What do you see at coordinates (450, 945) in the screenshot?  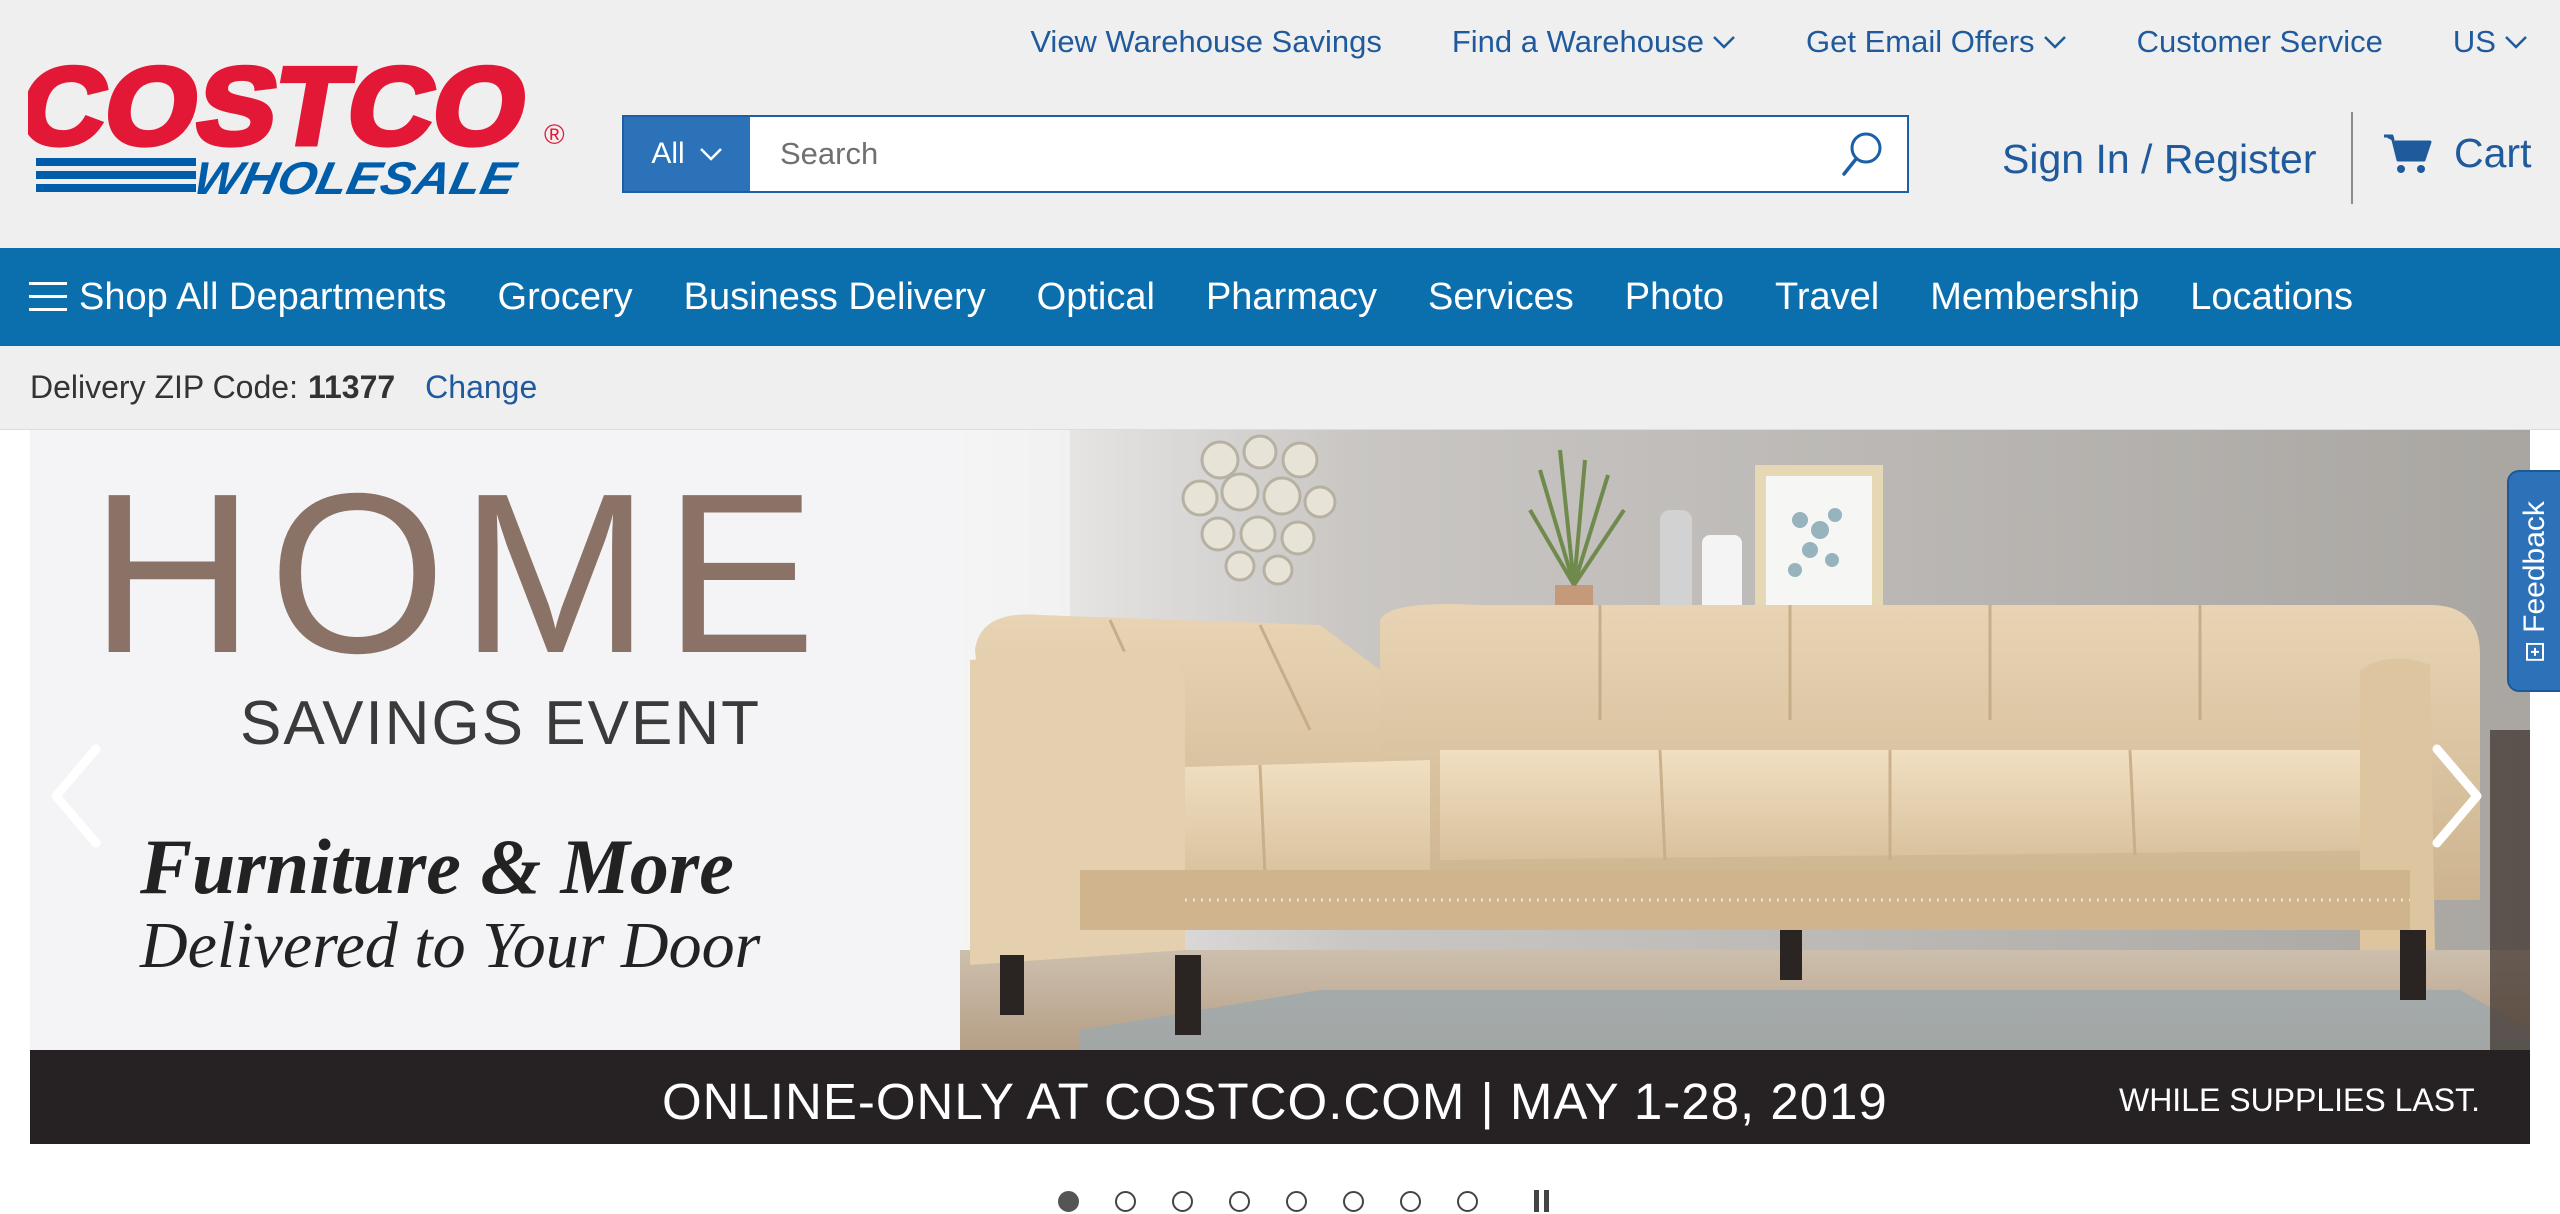 I see `hero-line-2: Delivered to Your Door` at bounding box center [450, 945].